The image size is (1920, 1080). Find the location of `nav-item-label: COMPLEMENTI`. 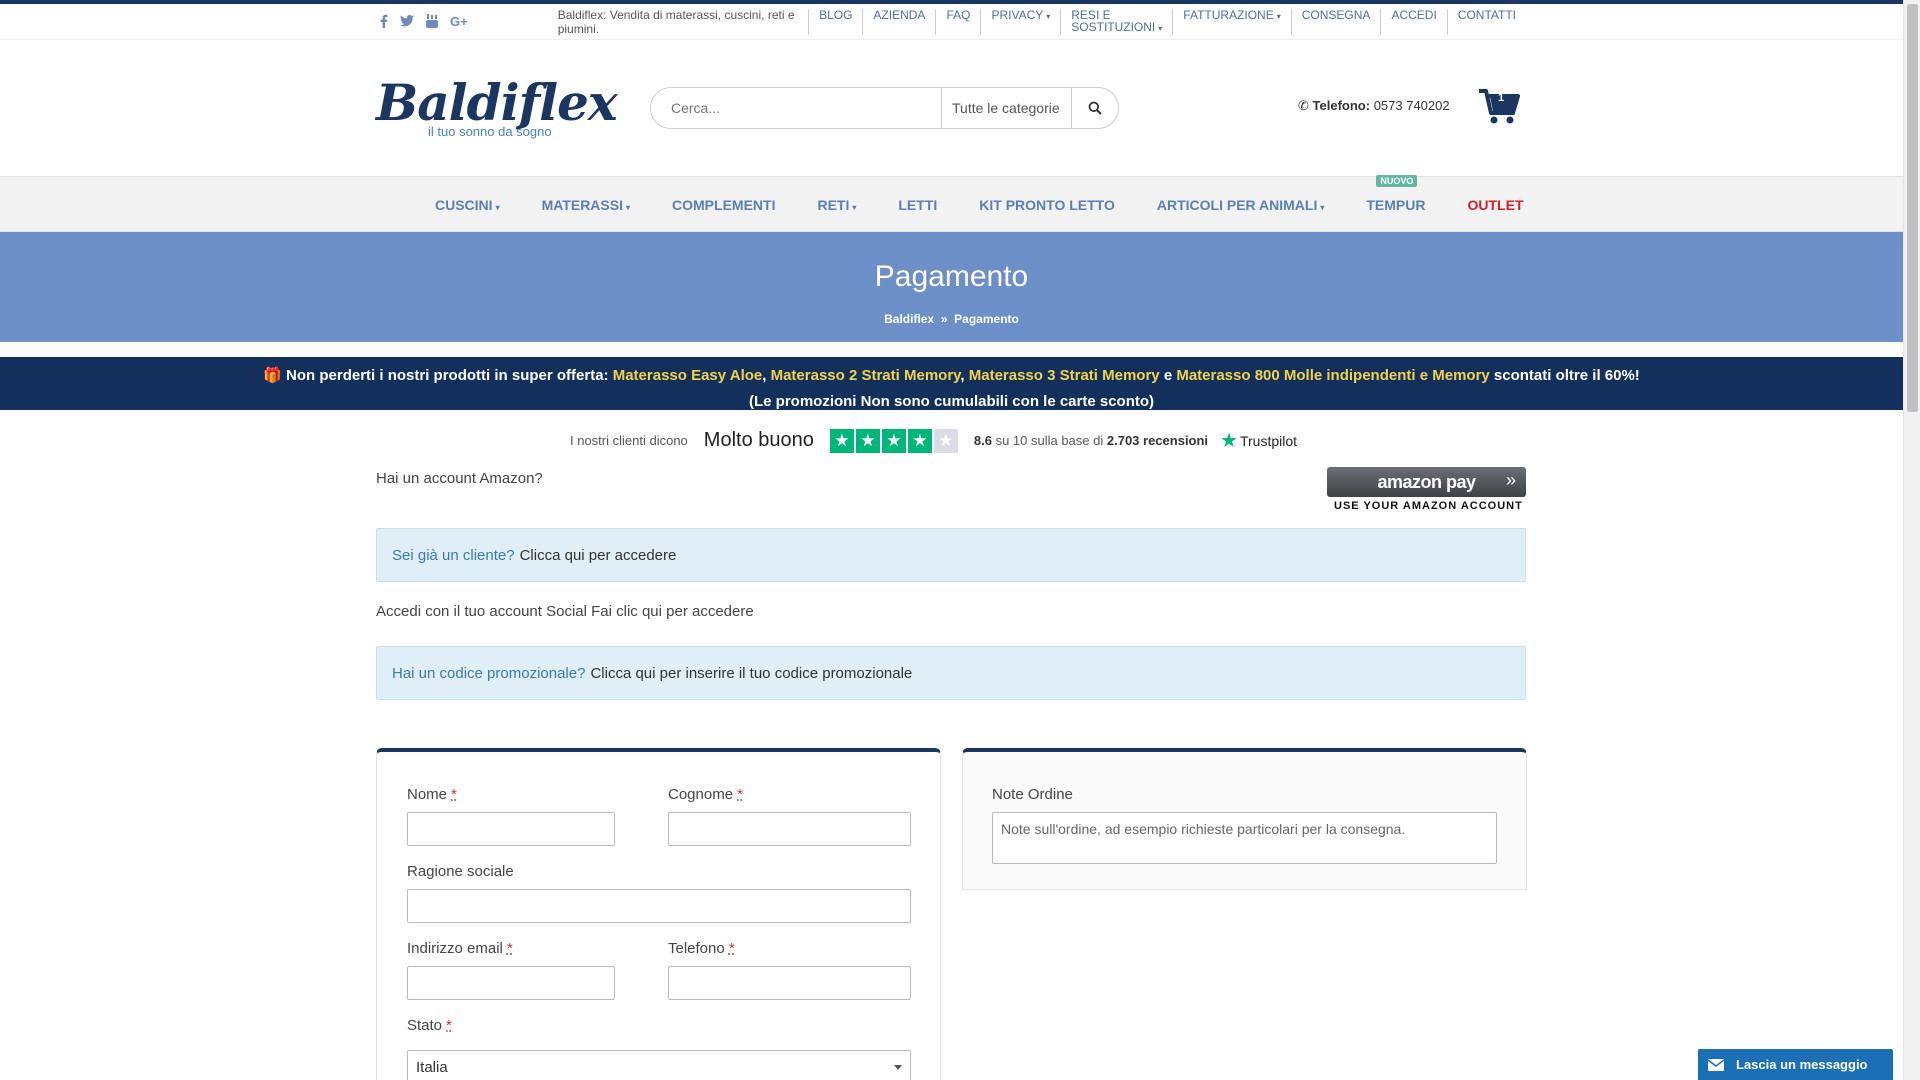

nav-item-label: COMPLEMENTI is located at coordinates (724, 205).